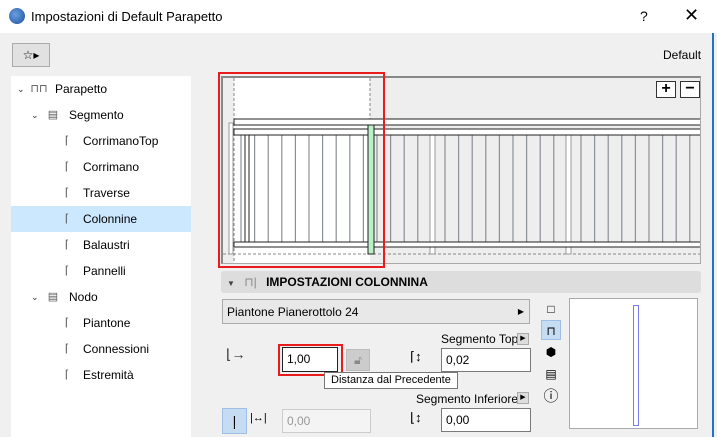  I want to click on tree-item: ⌈ Estremità, so click(101, 375).